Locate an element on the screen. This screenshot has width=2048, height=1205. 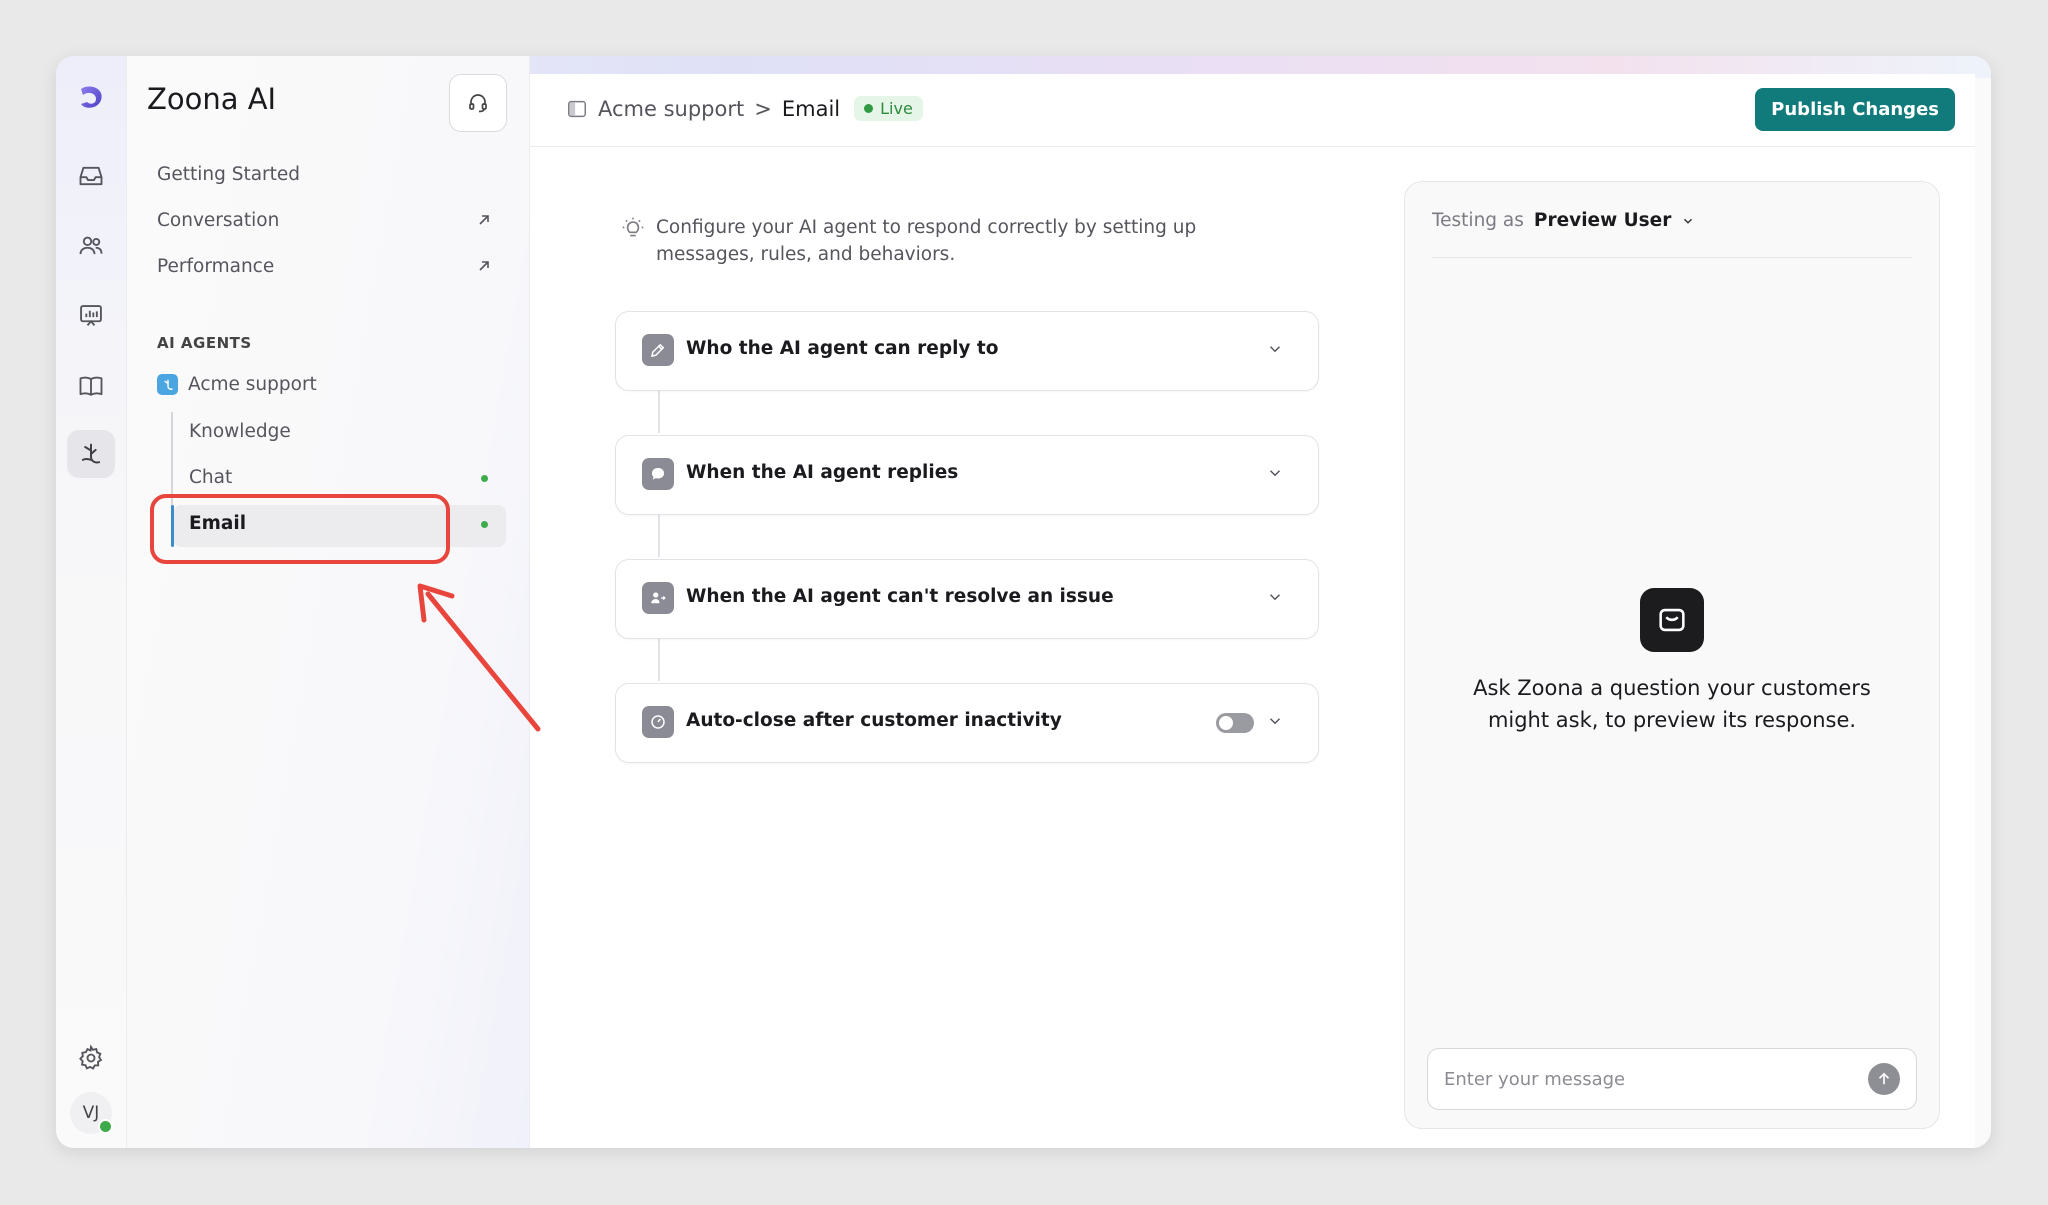
annotation-arrow is located at coordinates (479, 657).